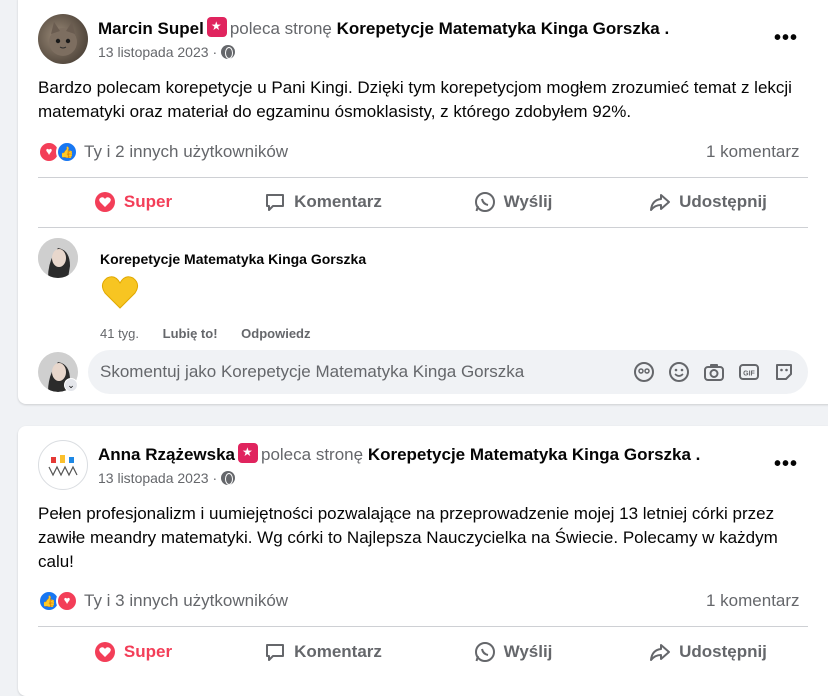  I want to click on logo-icon, so click(63, 466).